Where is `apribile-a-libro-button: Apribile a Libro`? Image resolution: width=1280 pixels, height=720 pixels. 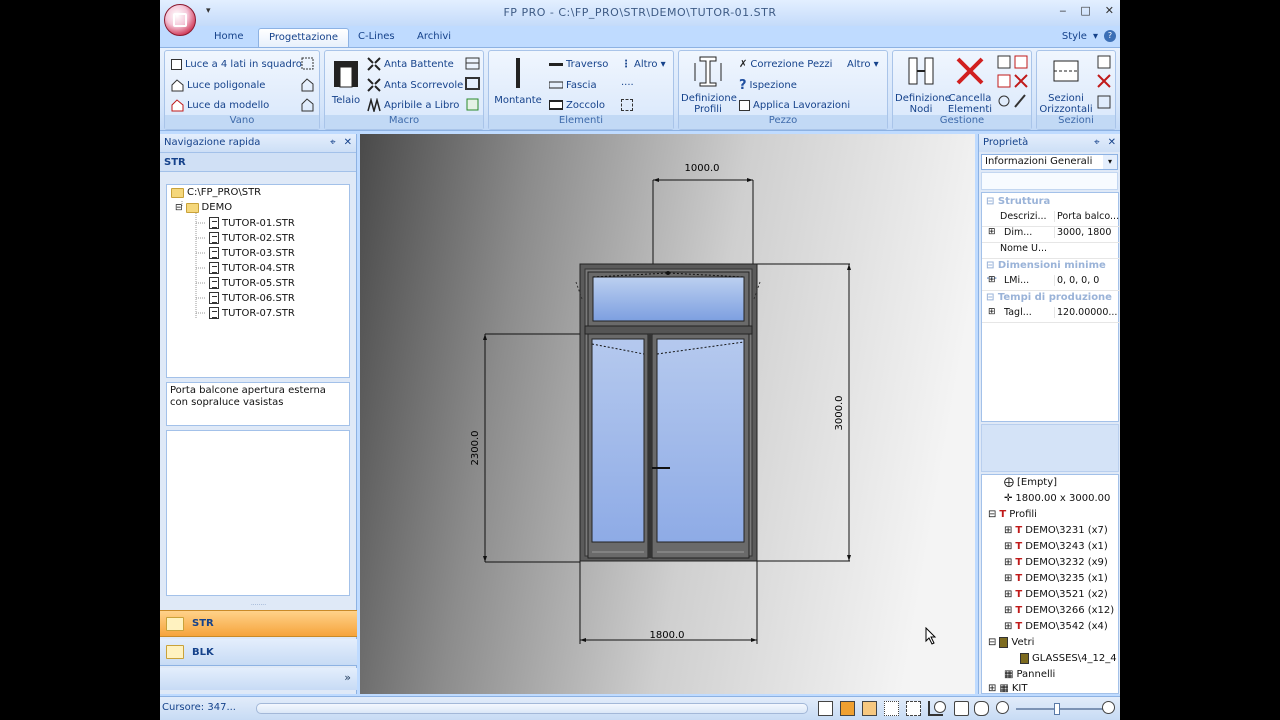
apribile-a-libro-button: Apribile a Libro is located at coordinates (413, 105).